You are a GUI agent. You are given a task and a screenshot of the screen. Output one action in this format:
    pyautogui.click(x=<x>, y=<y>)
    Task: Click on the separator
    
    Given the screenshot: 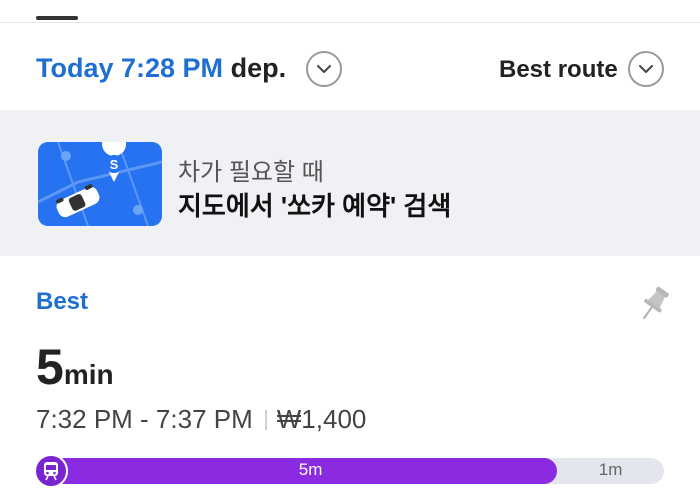 What is the action you would take?
    pyautogui.click(x=265, y=419)
    